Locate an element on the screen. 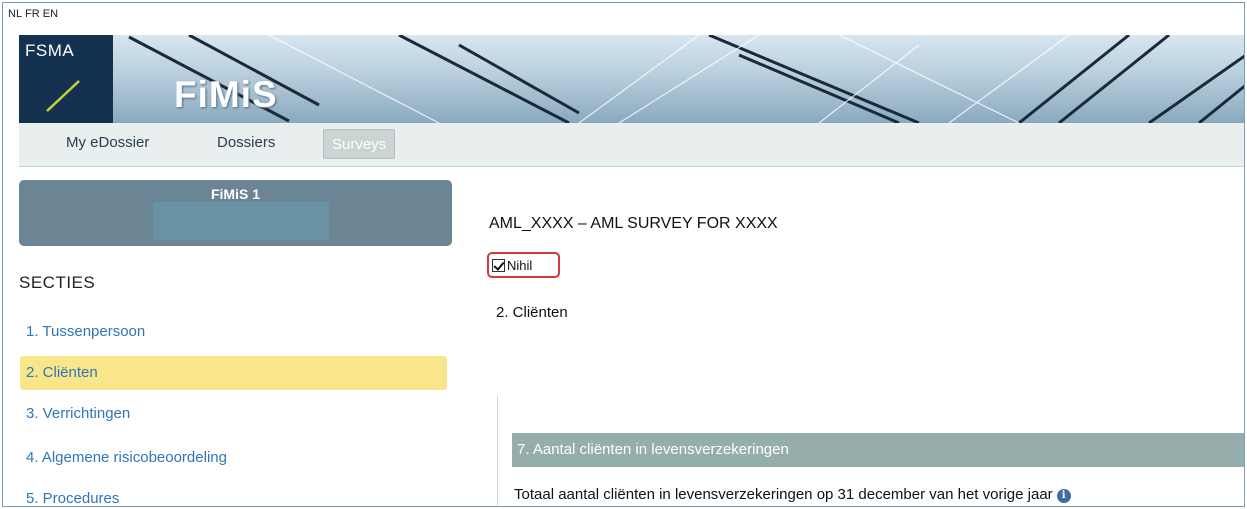 This screenshot has height=509, width=1247. language-bar: NL FR EN is located at coordinates (623, 19).